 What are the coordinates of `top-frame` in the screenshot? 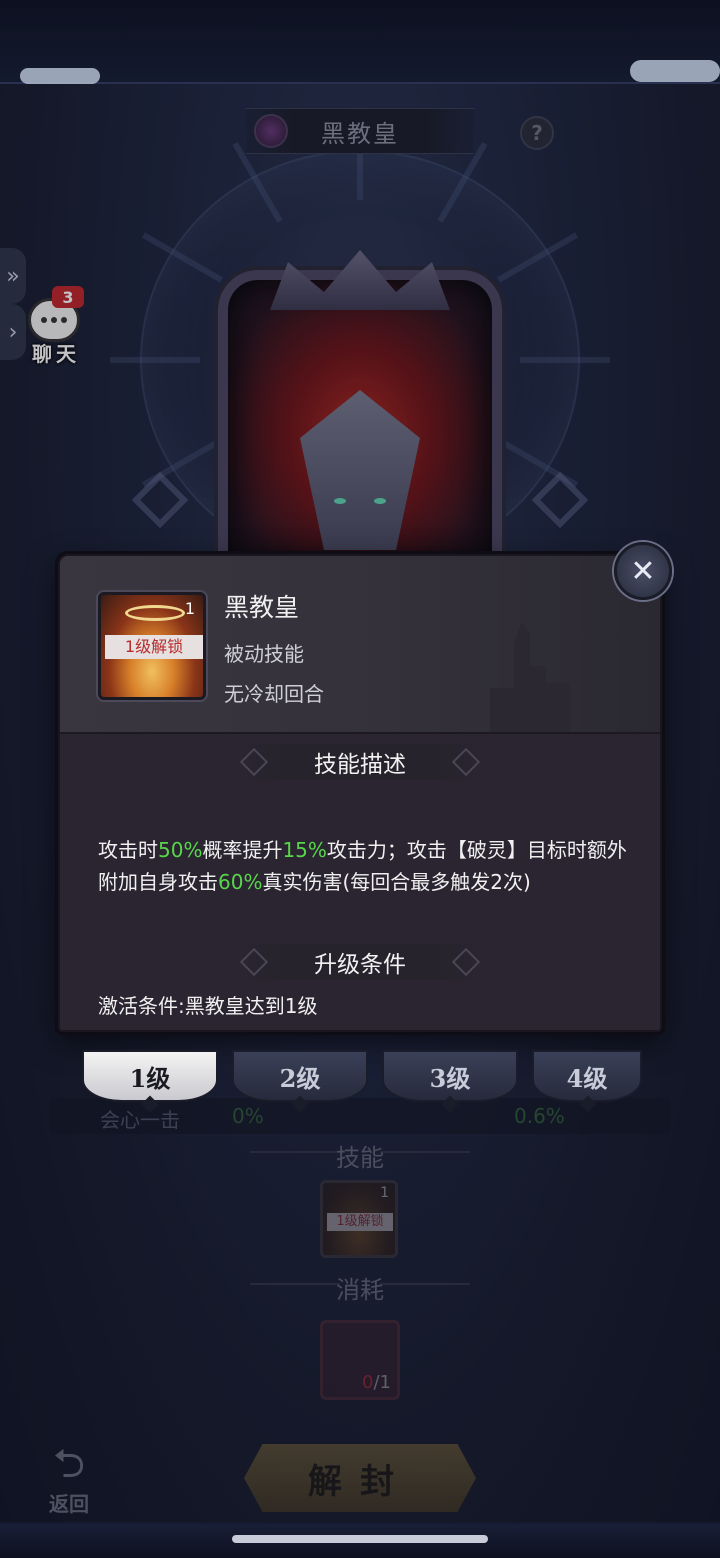 It's located at (360, 42).